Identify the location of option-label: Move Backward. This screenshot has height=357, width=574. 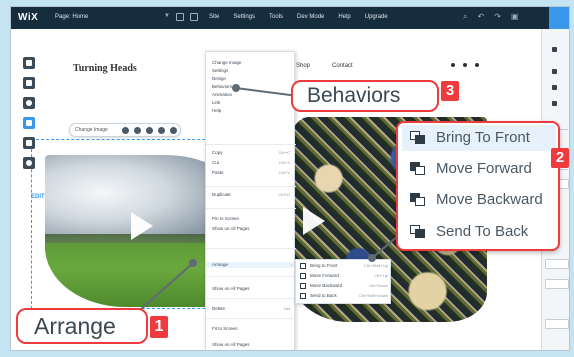
(489, 199).